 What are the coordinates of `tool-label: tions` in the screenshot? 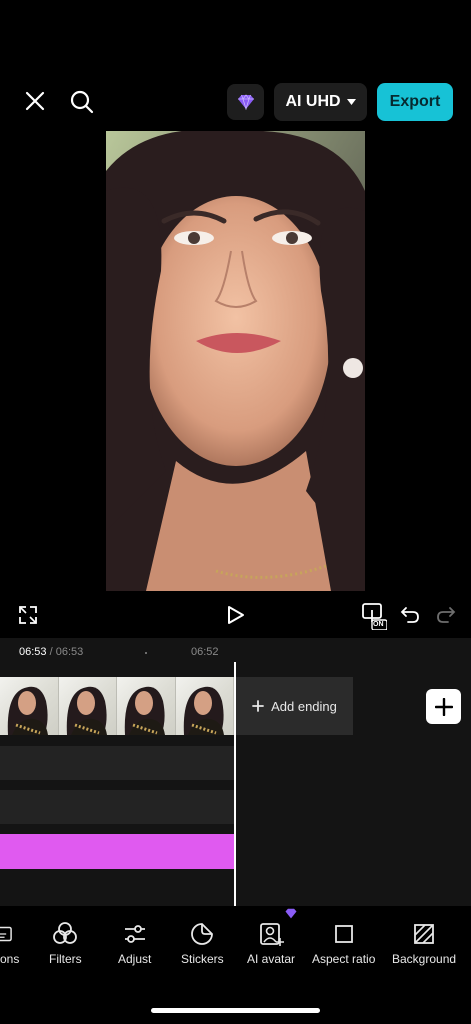 It's located at (10, 959).